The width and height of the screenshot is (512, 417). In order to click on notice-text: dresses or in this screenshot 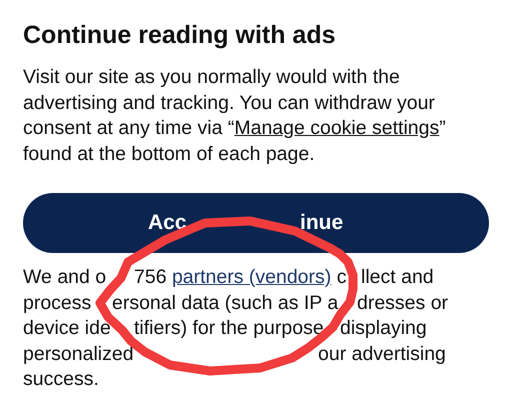, I will do `click(402, 303)`.